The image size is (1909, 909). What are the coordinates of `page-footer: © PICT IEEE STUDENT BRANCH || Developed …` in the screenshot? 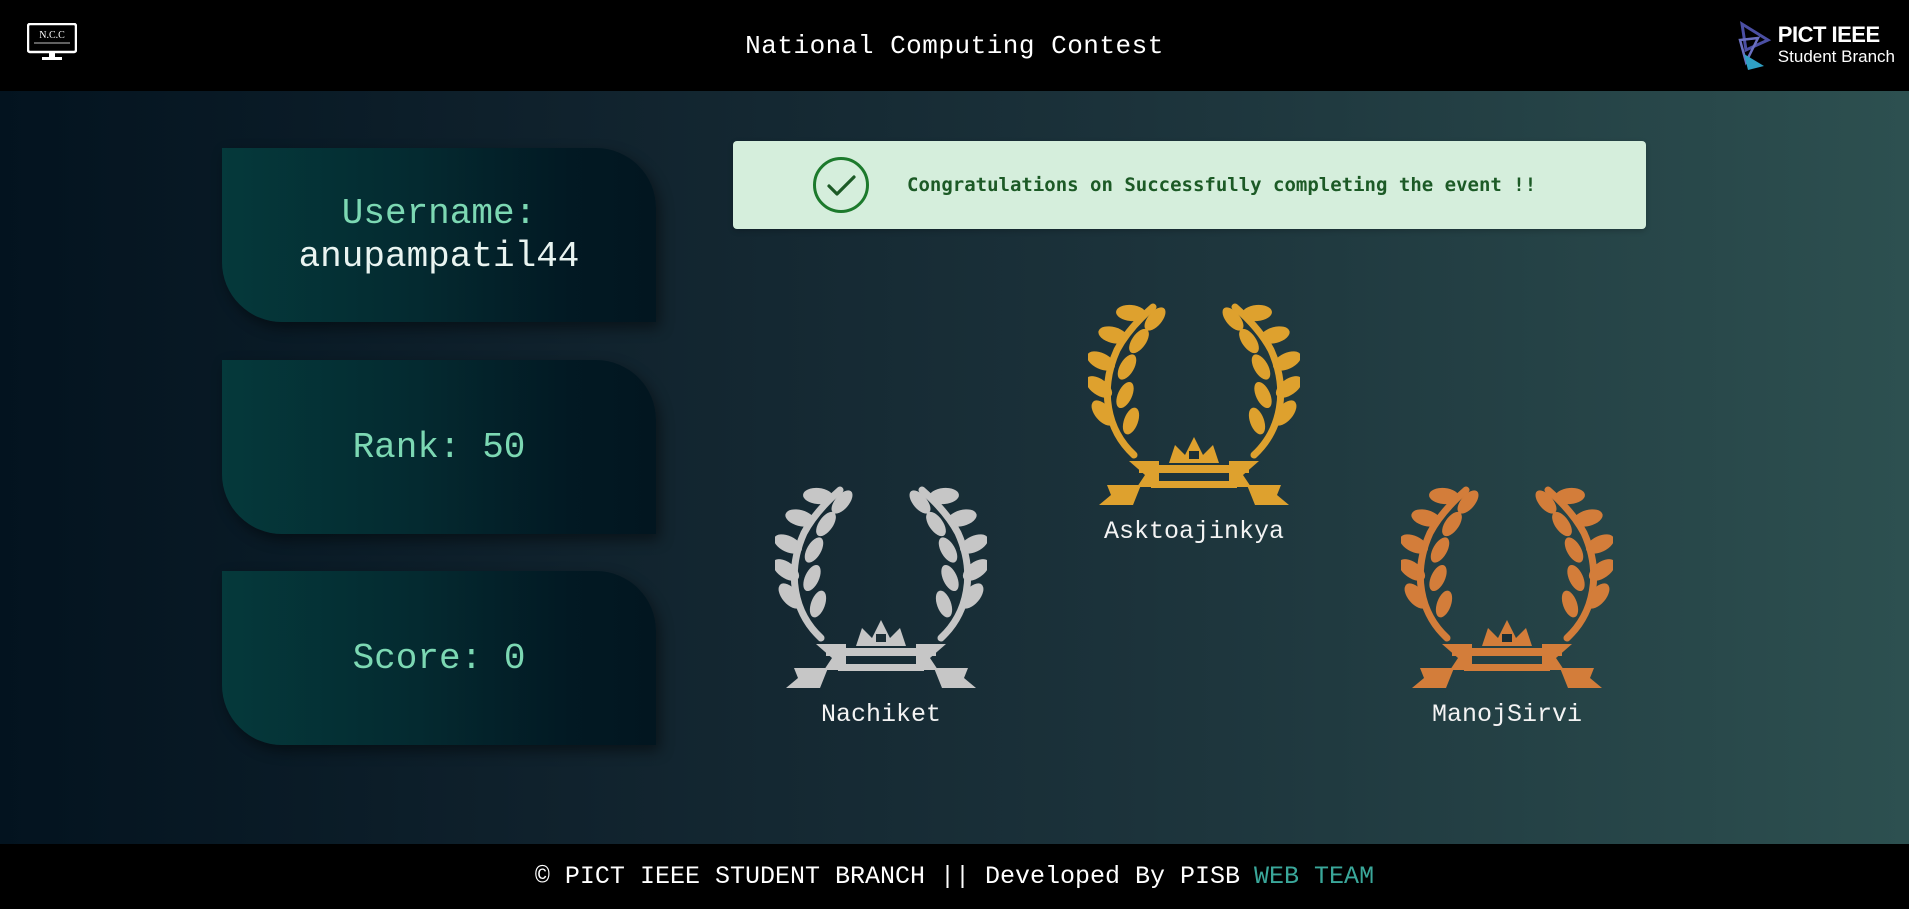 It's located at (954, 876).